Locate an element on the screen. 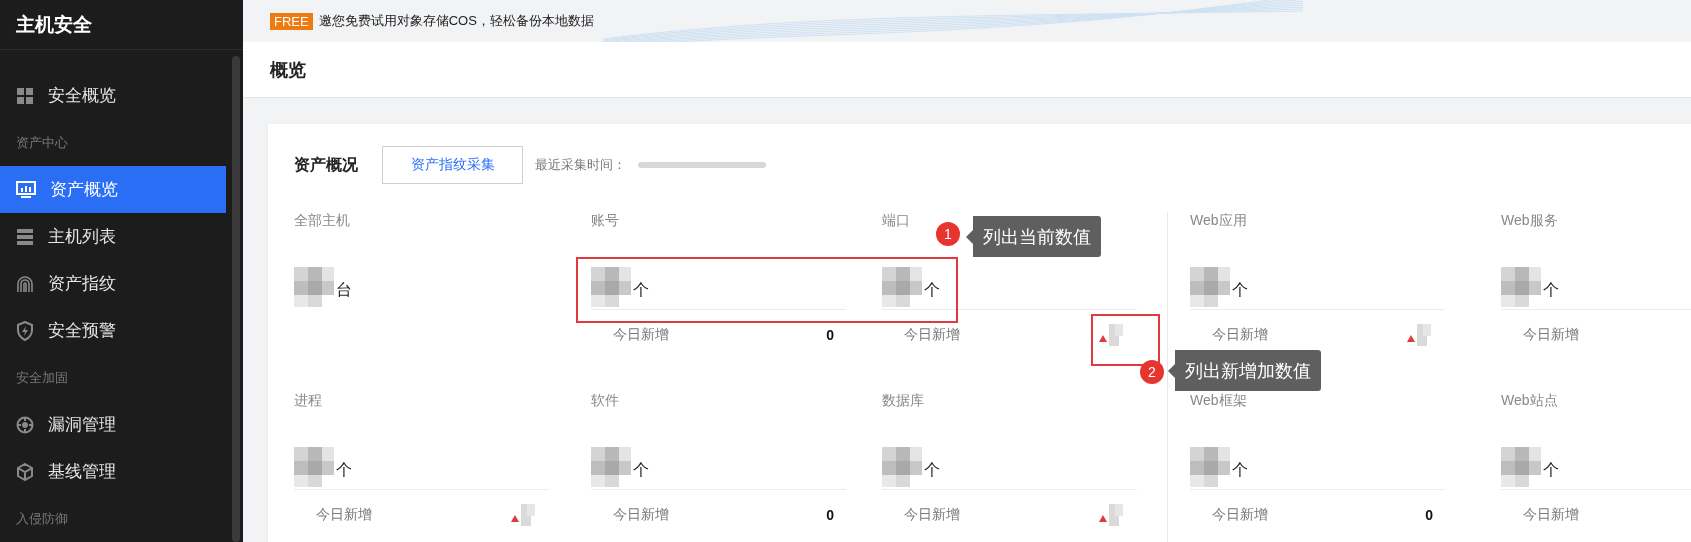  cube-icon is located at coordinates (25, 471).